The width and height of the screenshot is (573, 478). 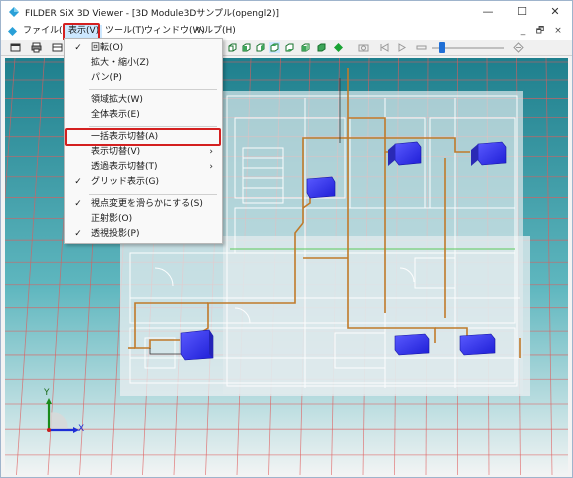 I want to click on view-iso-icon, so click(x=321, y=47).